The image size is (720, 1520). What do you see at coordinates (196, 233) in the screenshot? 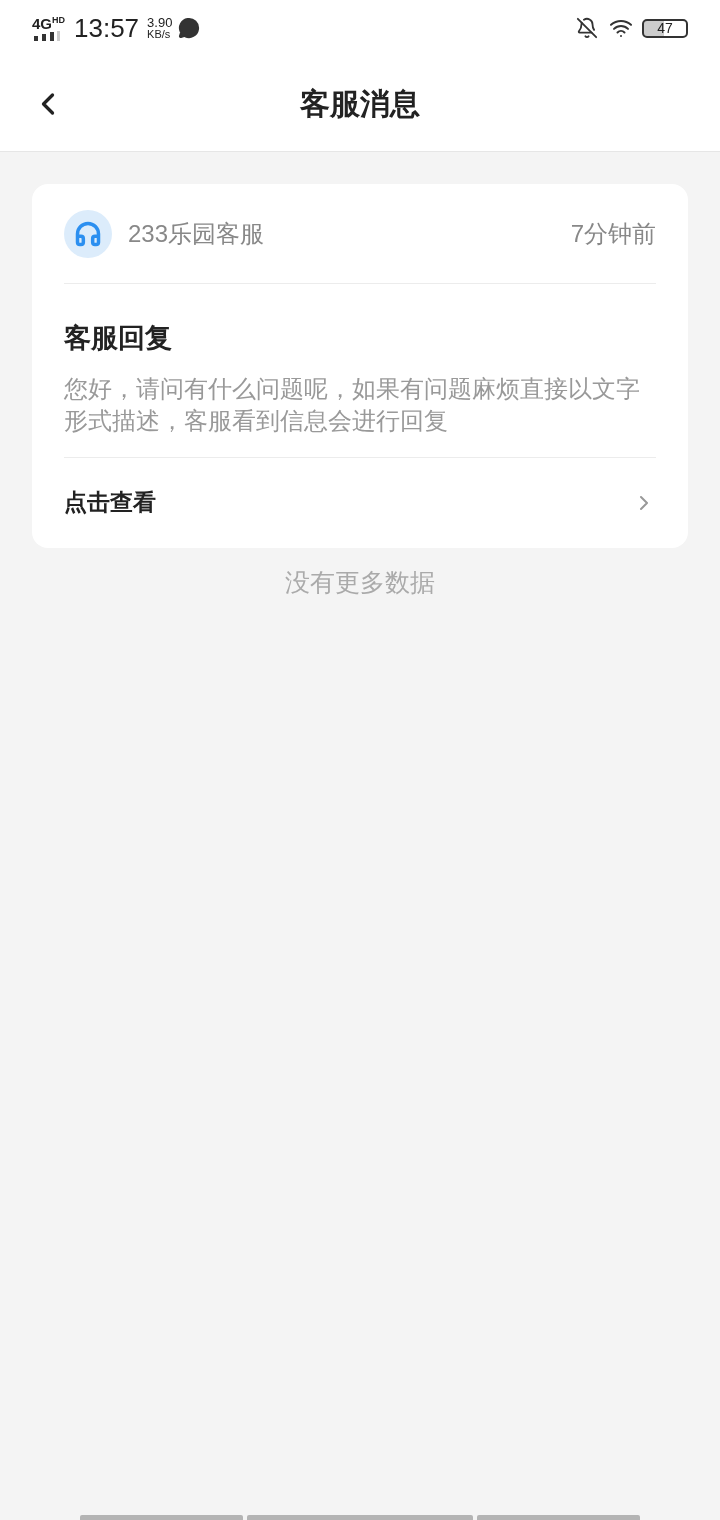
I see `sender-name: 233乐园客服` at bounding box center [196, 233].